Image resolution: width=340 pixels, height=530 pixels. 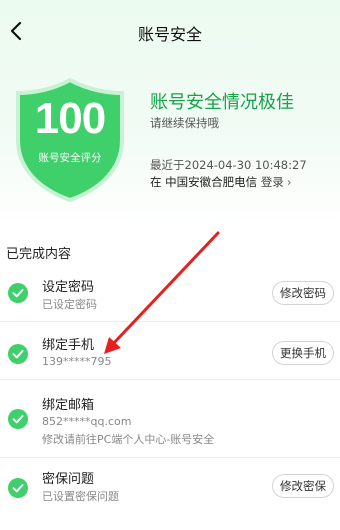 What do you see at coordinates (39, 254) in the screenshot?
I see `section-title-completed: 已完成内容` at bounding box center [39, 254].